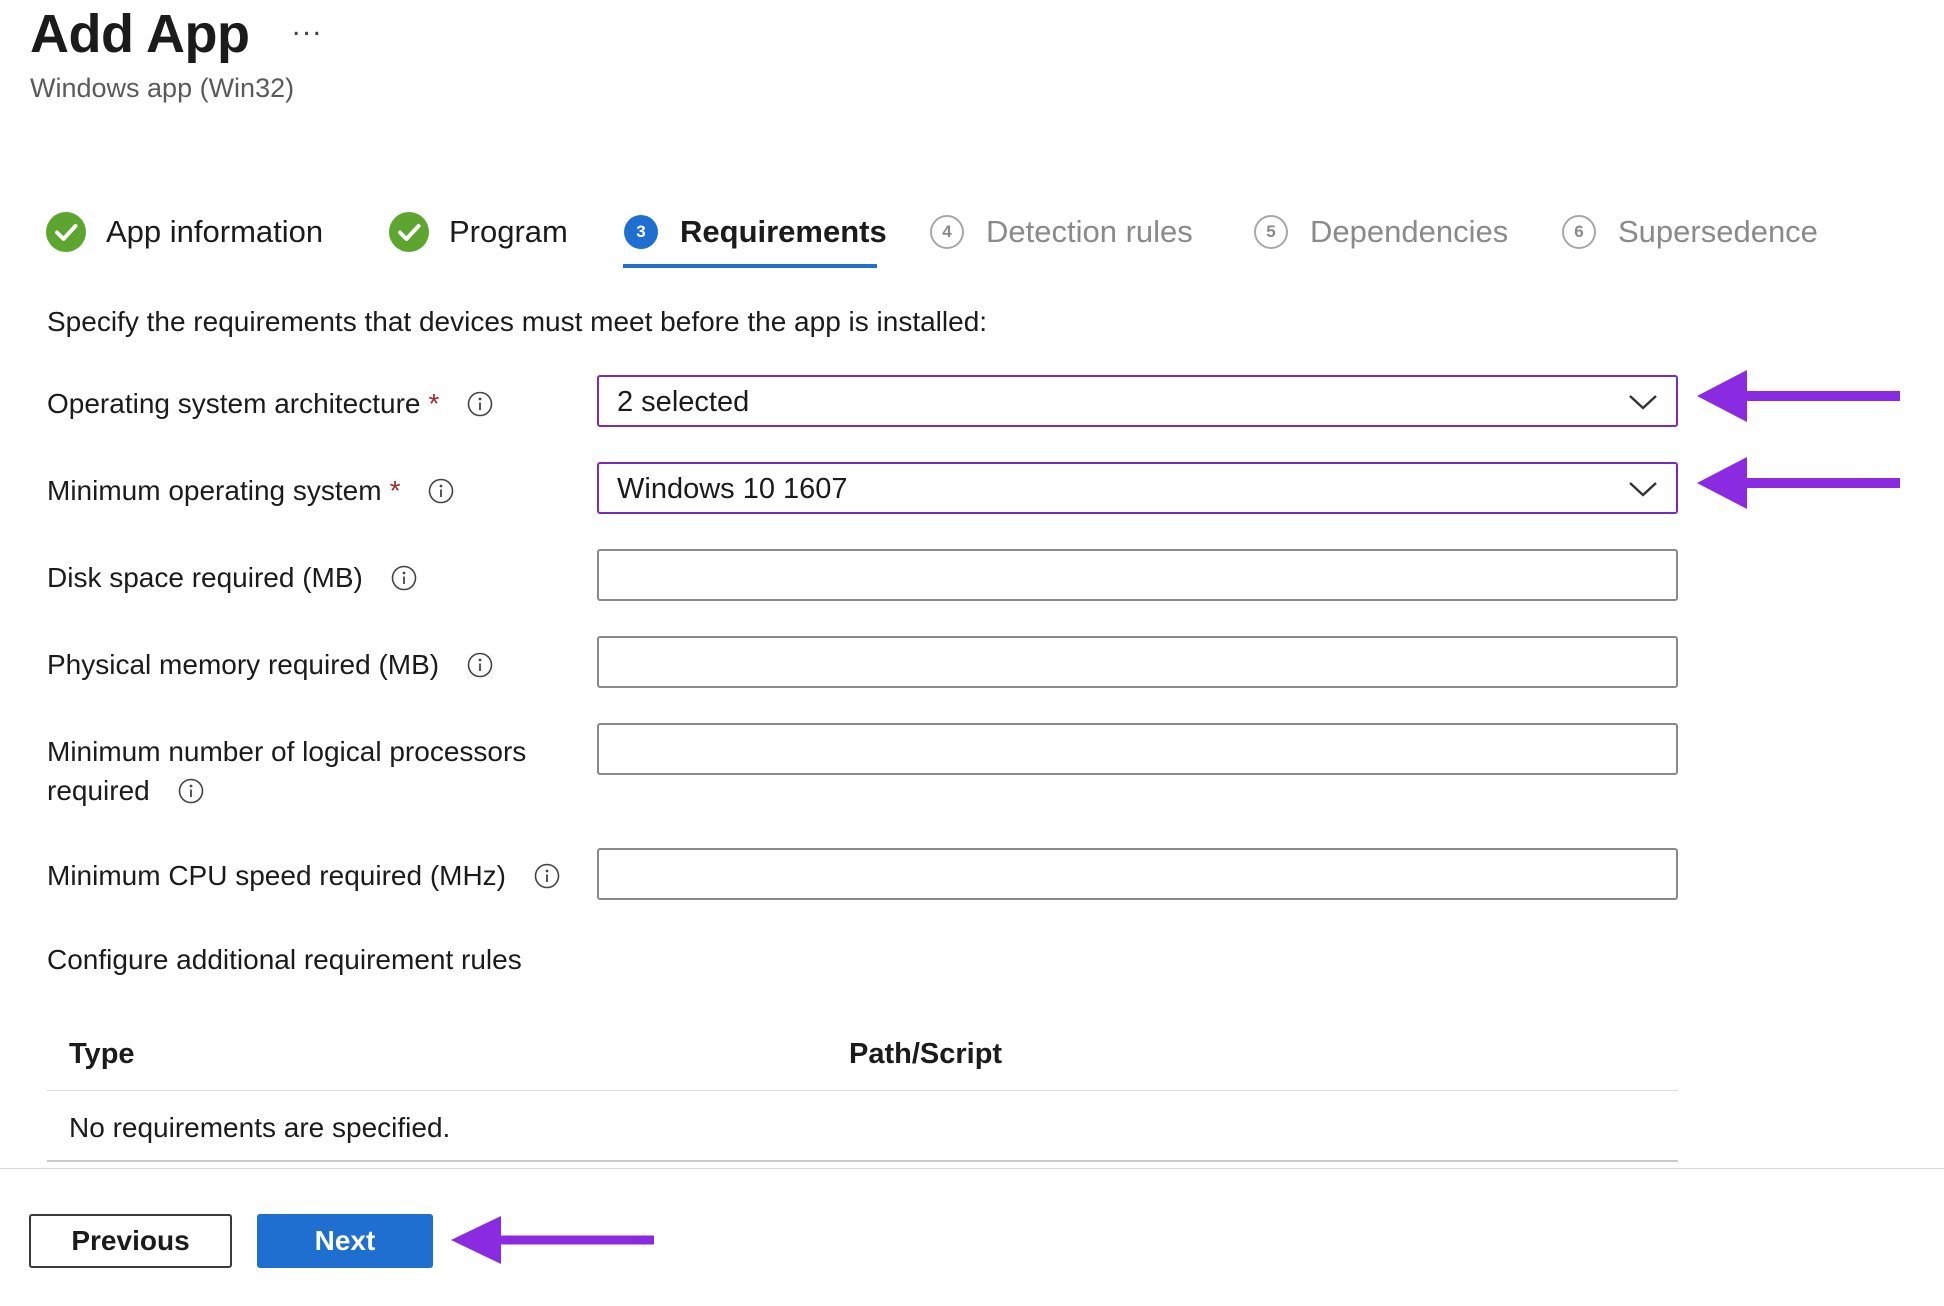 The width and height of the screenshot is (1944, 1306). I want to click on os-architecture-value: 2 selected, so click(683, 402).